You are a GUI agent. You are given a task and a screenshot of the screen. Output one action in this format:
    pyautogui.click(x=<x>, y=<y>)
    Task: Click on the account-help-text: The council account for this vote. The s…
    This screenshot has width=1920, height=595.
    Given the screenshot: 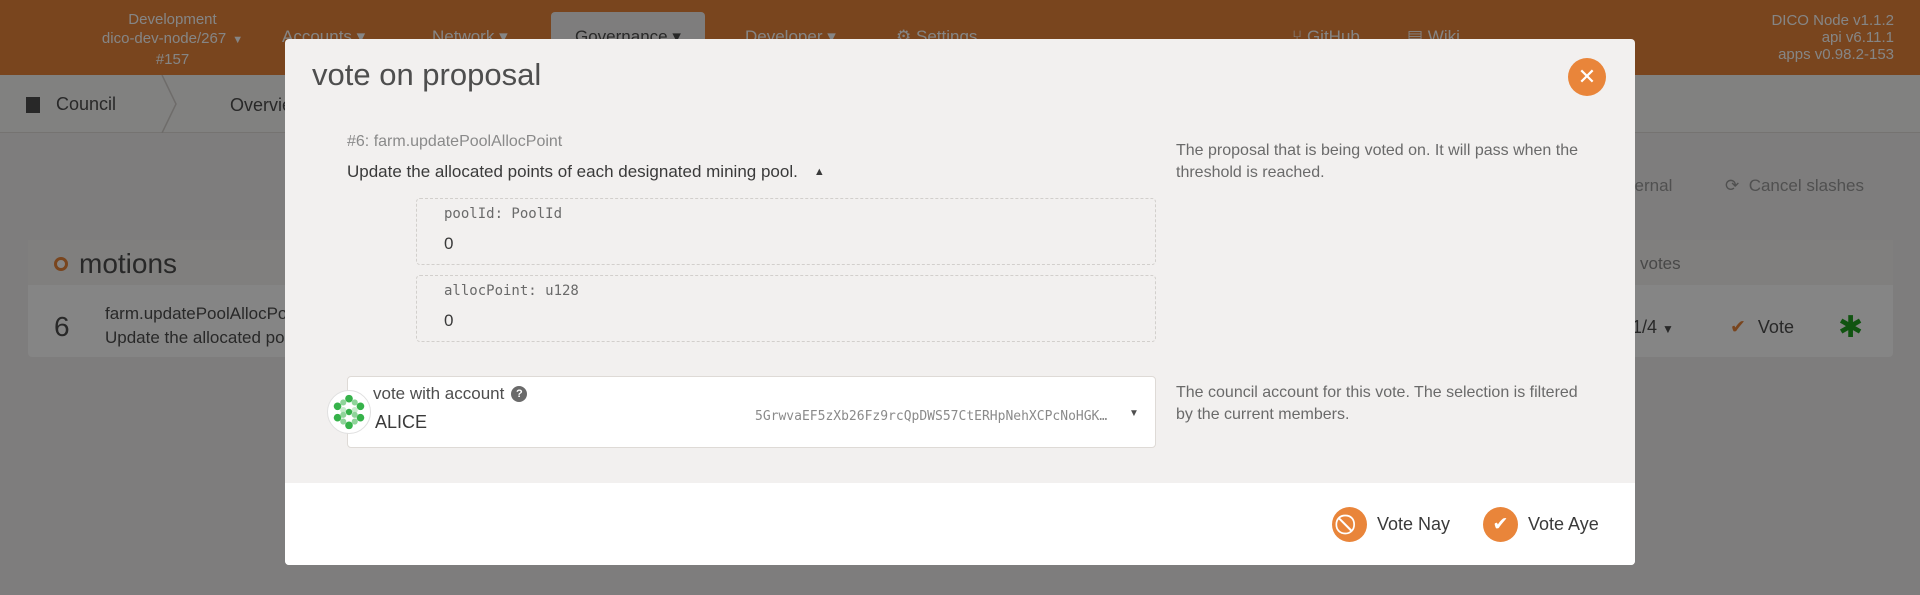 What is the action you would take?
    pyautogui.click(x=1377, y=403)
    